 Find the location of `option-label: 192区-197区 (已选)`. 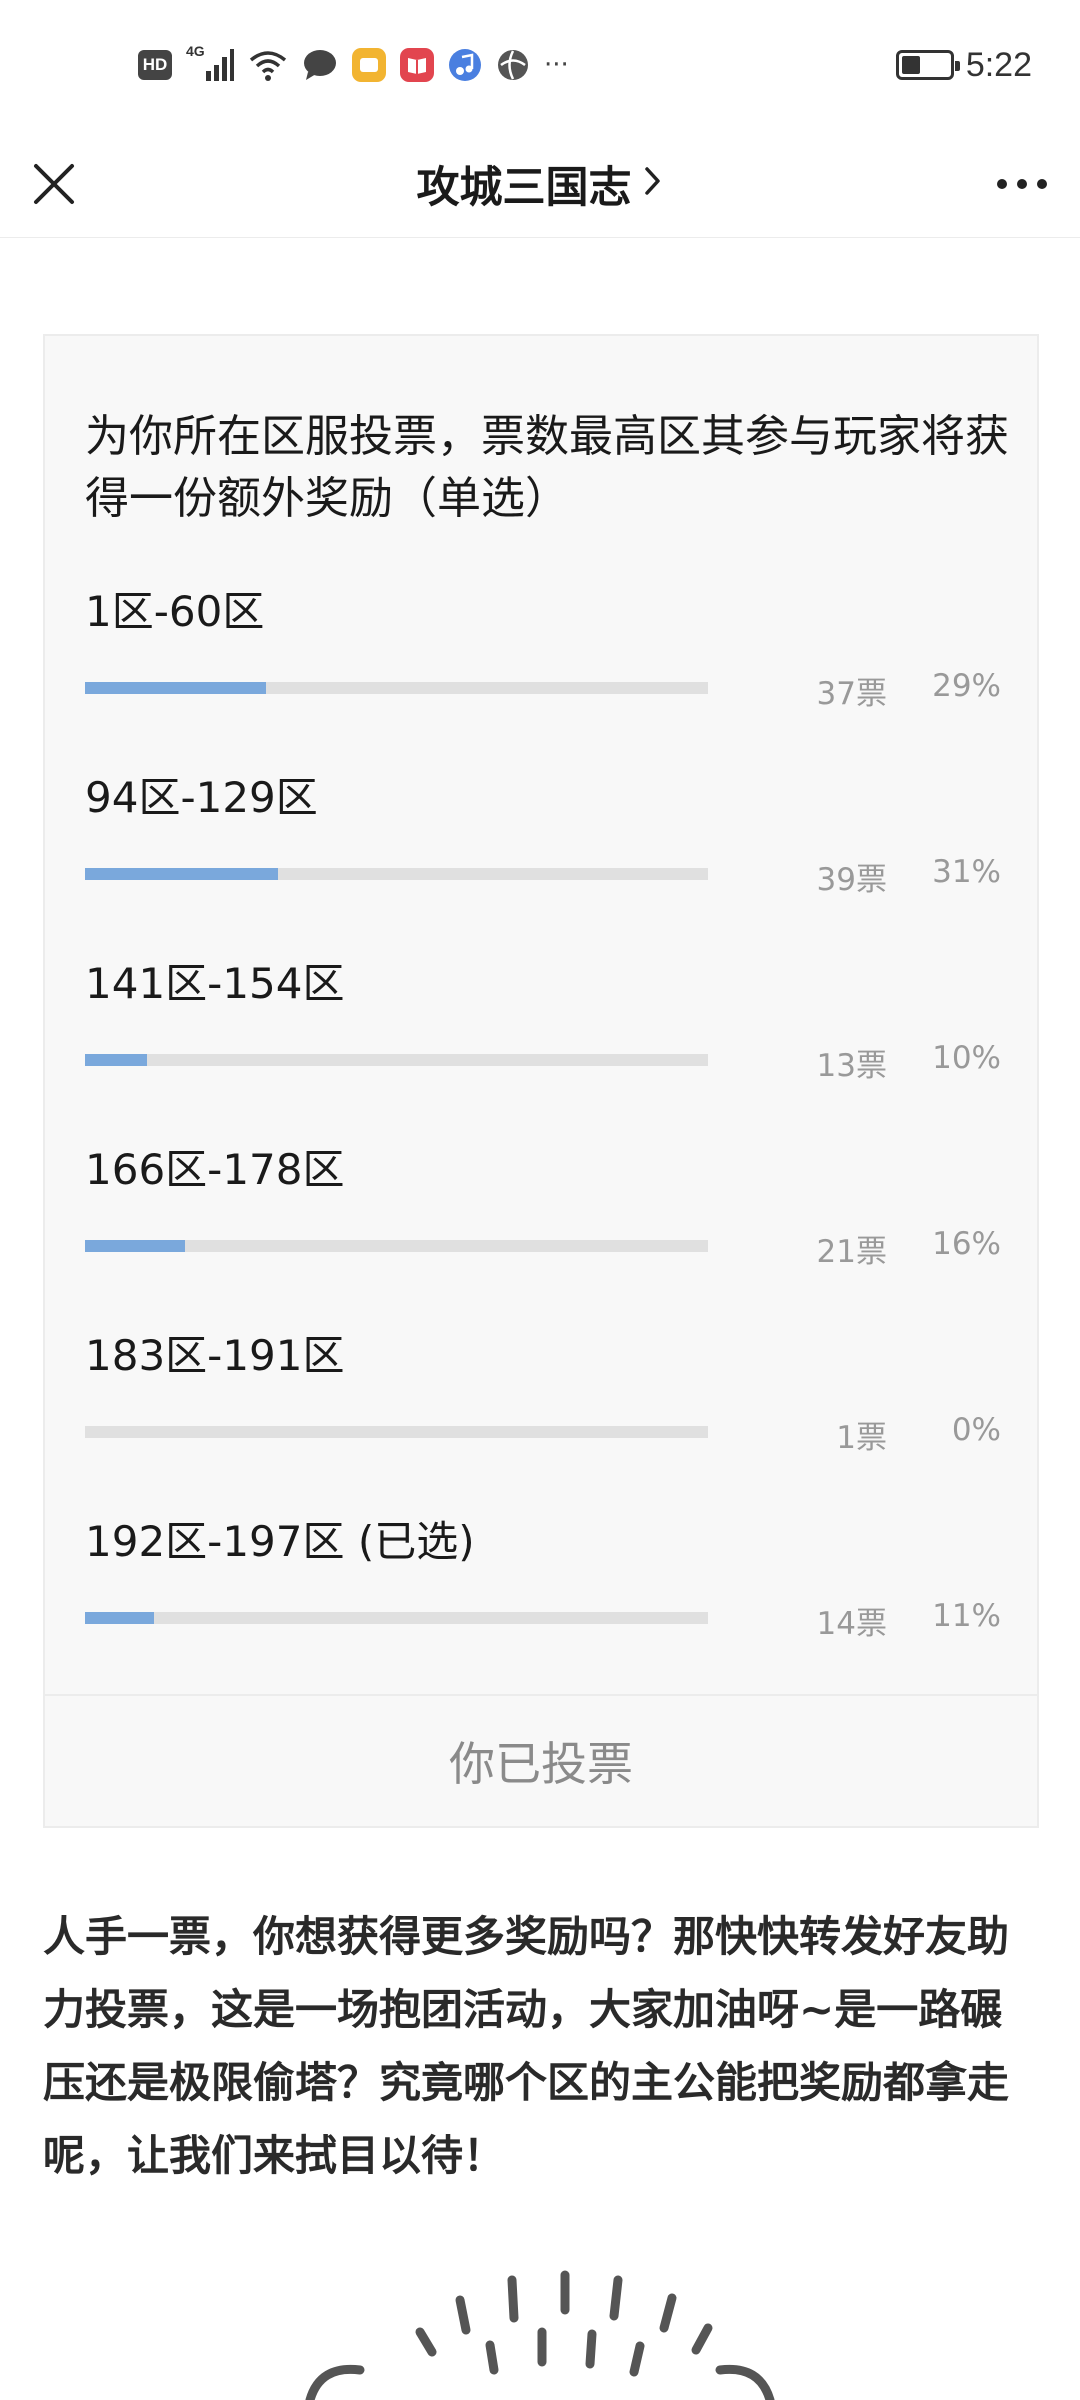

option-label: 192区-197区 (已选) is located at coordinates (280, 1541).